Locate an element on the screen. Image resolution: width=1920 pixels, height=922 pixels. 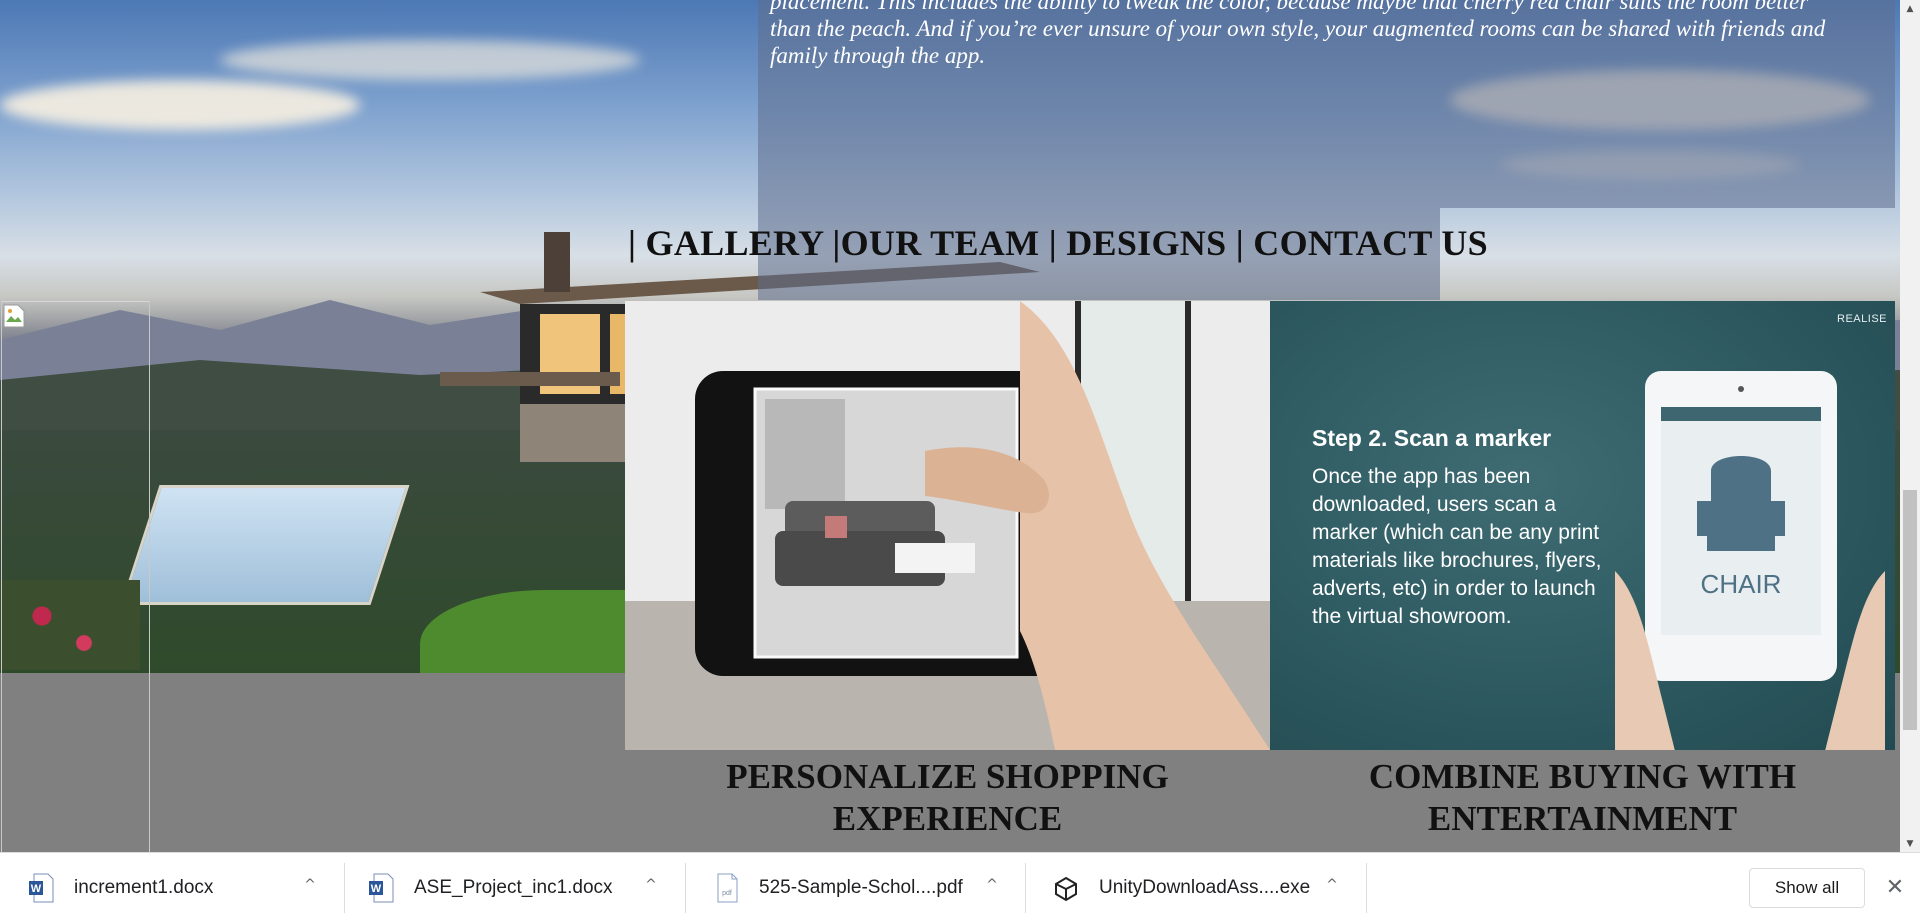
download-item: W ASE_Project_inc1.docx is located at coordinates (510, 887).